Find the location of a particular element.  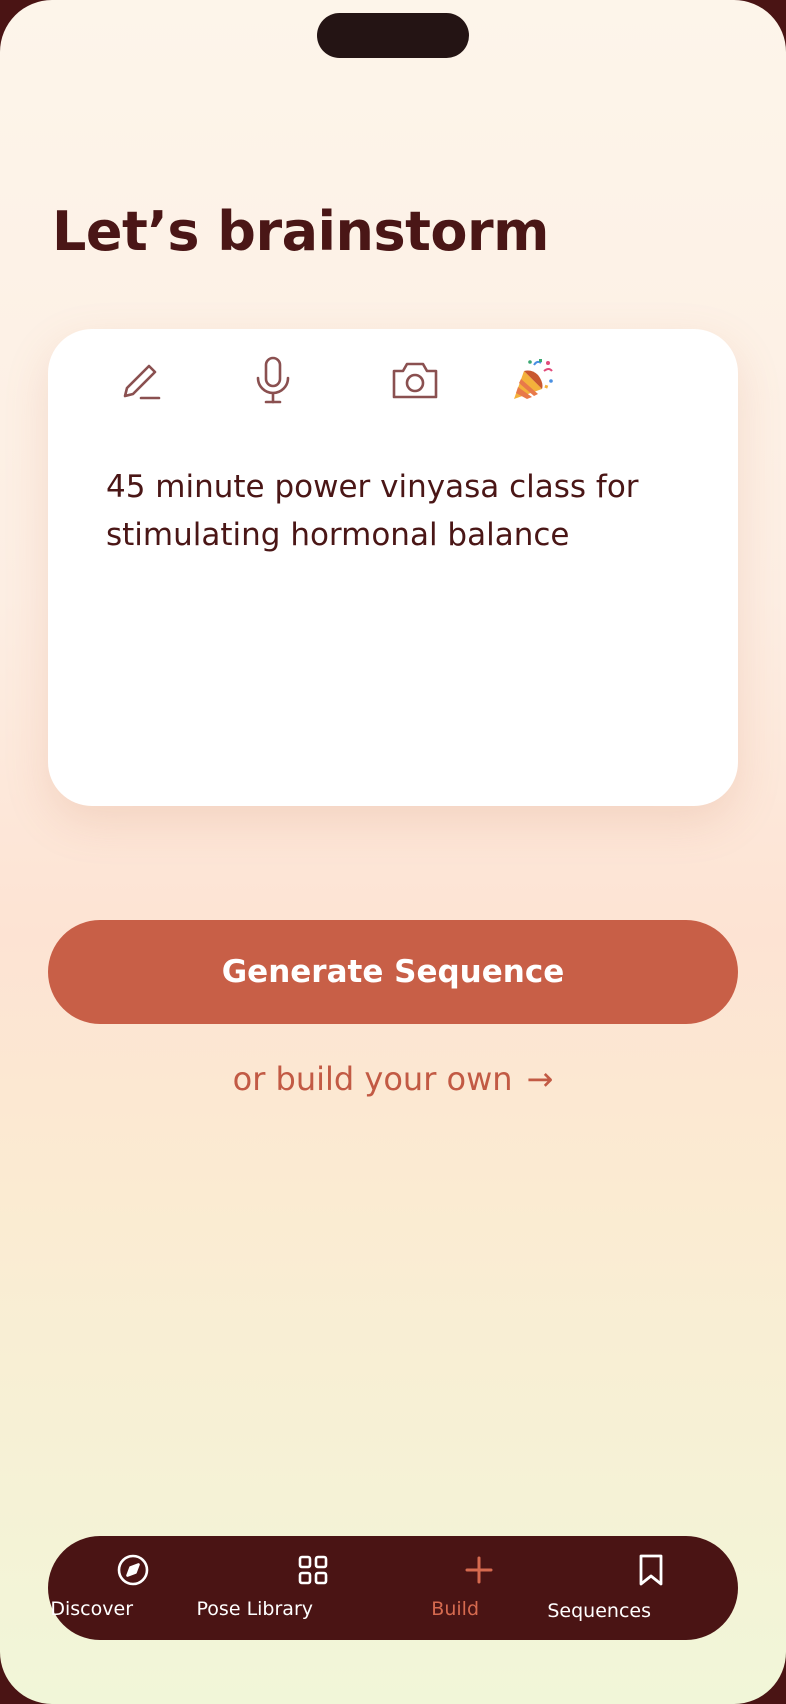

grid-icon is located at coordinates (313, 1570).